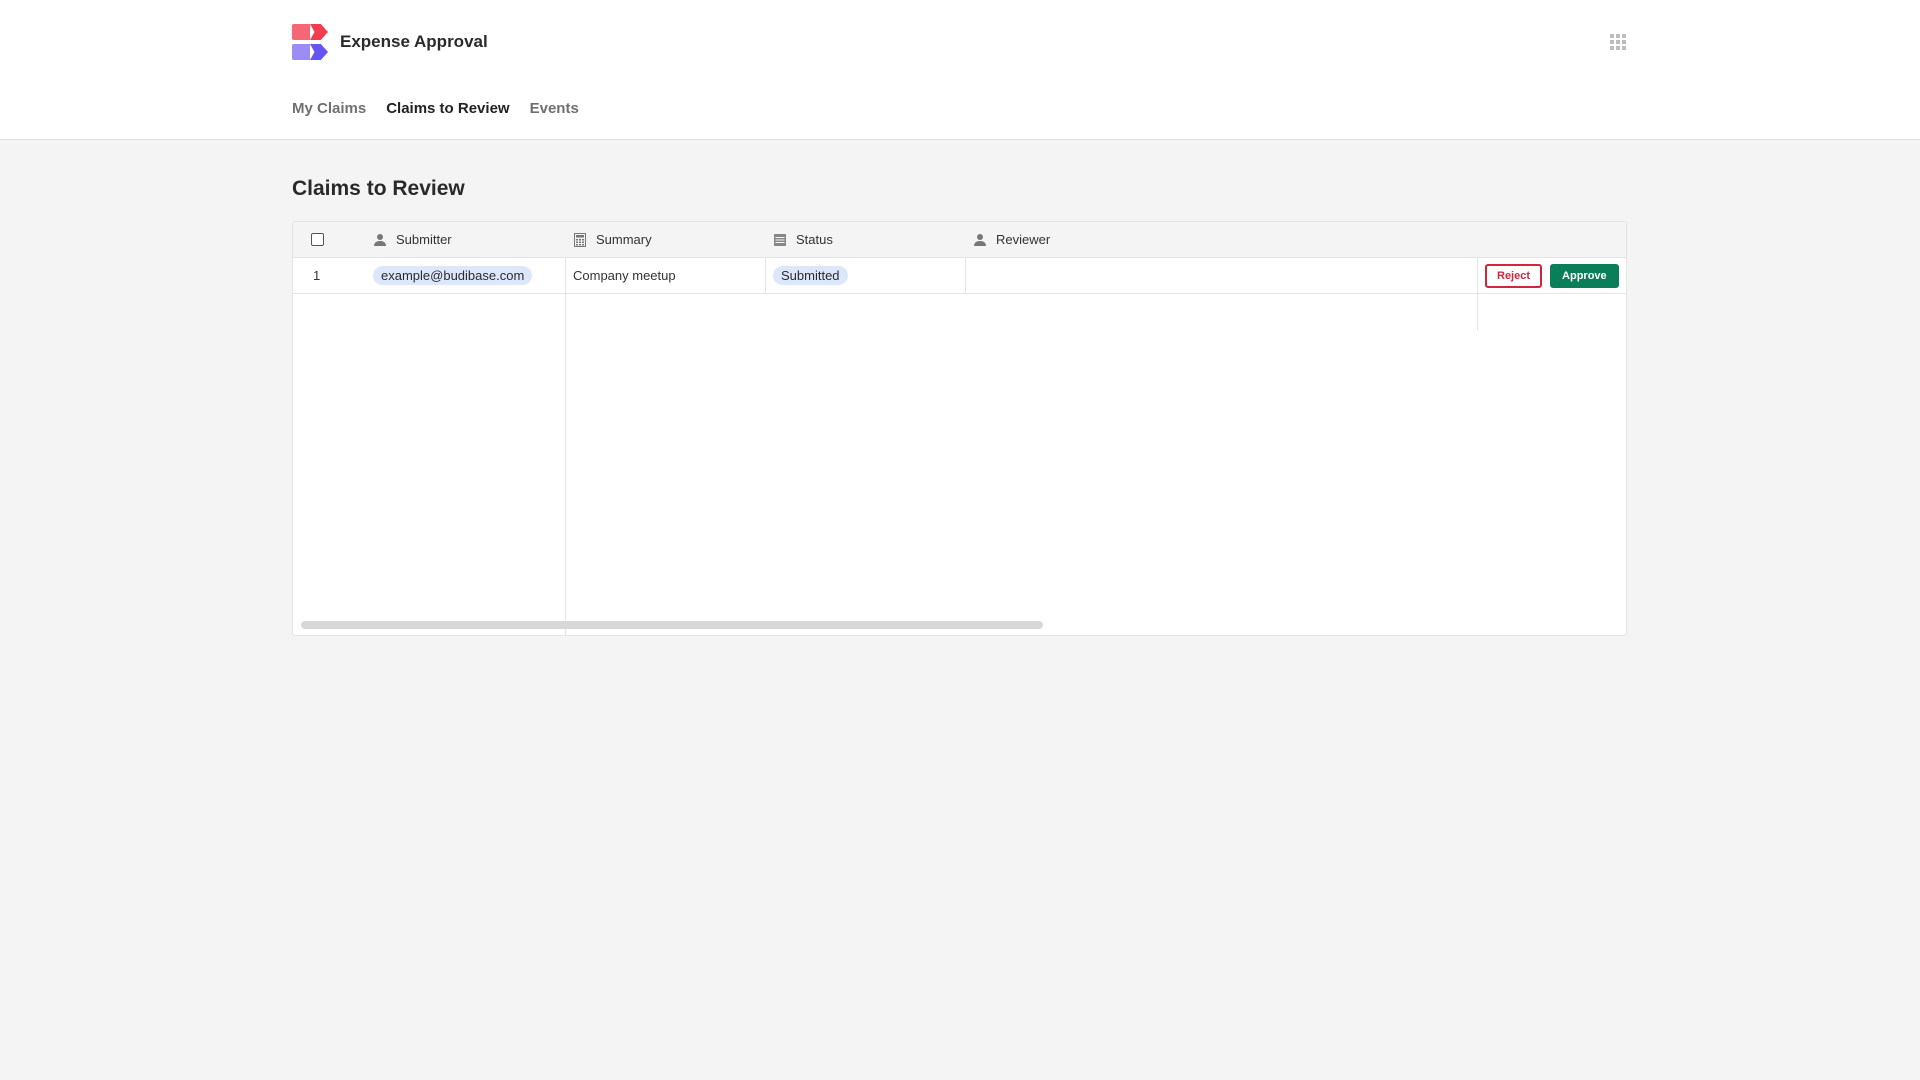 Image resolution: width=1920 pixels, height=1080 pixels. What do you see at coordinates (329, 108) in the screenshot?
I see `nav-my-claims: My Claims` at bounding box center [329, 108].